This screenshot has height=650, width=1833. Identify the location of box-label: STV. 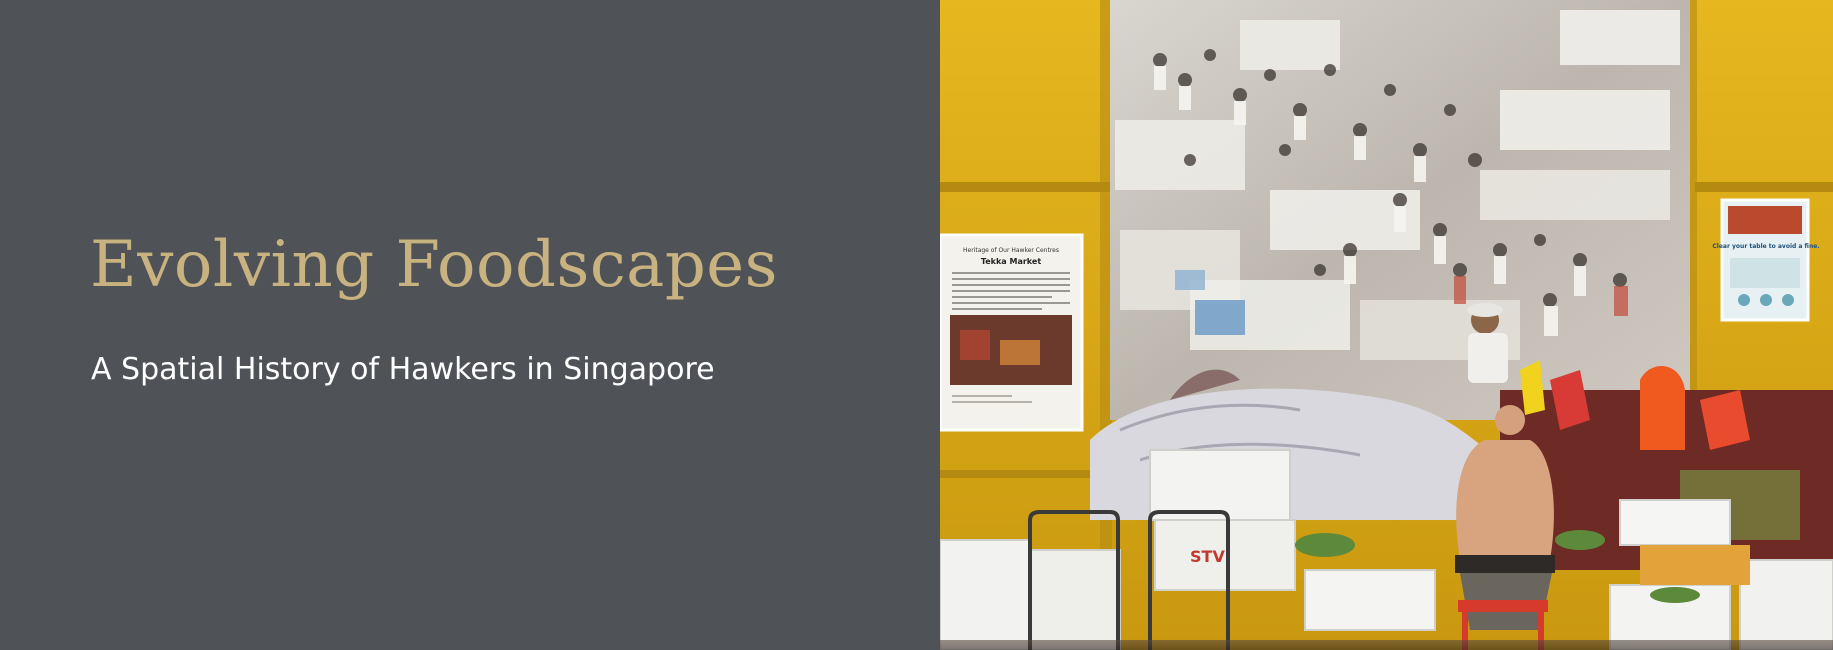
(1207, 556).